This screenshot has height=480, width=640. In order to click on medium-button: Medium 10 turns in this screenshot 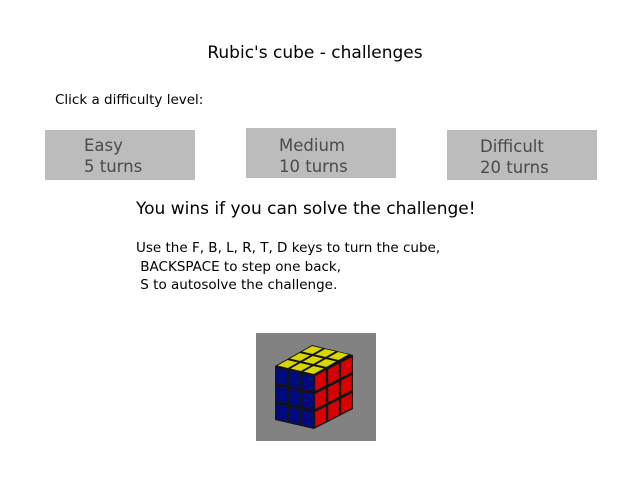, I will do `click(321, 153)`.